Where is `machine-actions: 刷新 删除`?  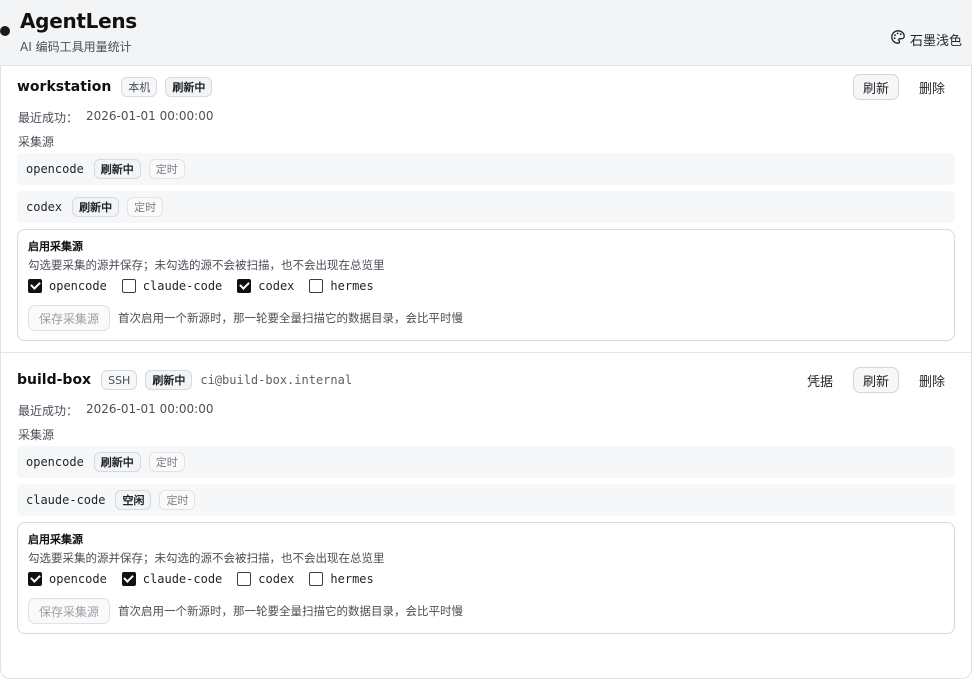
machine-actions: 刷新 删除 is located at coordinates (903, 87).